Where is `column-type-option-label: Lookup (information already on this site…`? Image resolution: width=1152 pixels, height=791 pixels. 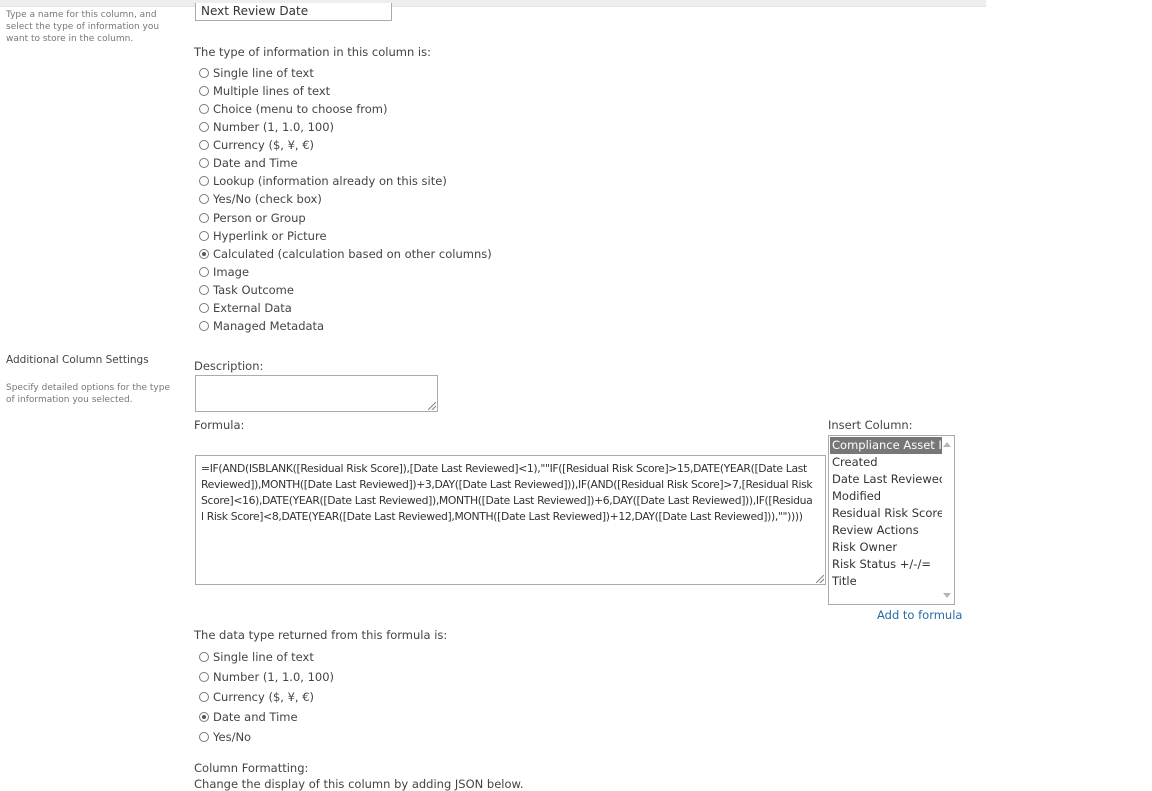 column-type-option-label: Lookup (information already on this site… is located at coordinates (330, 181).